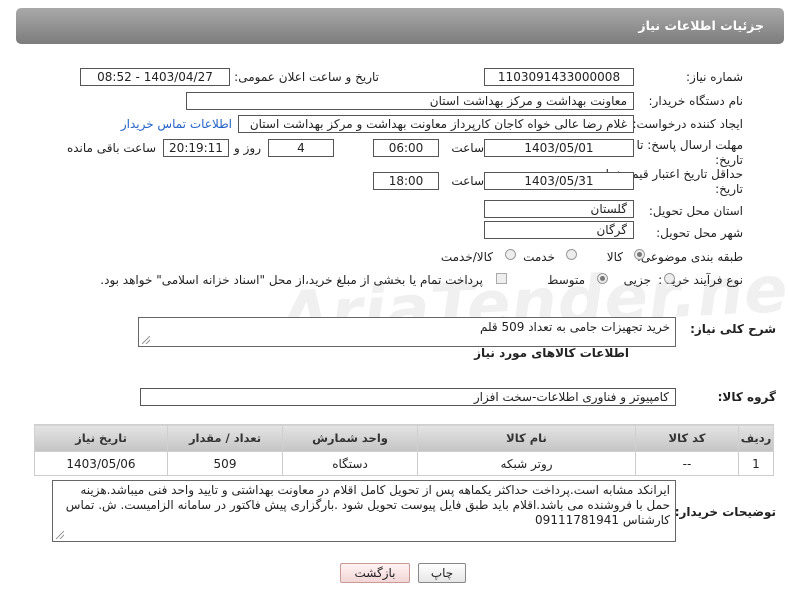 The height and width of the screenshot is (598, 789). What do you see at coordinates (669, 278) in the screenshot?
I see `process-radio-minor` at bounding box center [669, 278].